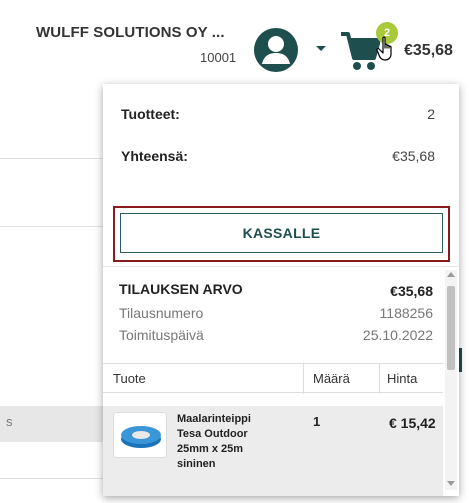 Image resolution: width=469 pixels, height=503 pixels. Describe the element at coordinates (218, 57) in the screenshot. I see `customer-number: 10001` at that location.